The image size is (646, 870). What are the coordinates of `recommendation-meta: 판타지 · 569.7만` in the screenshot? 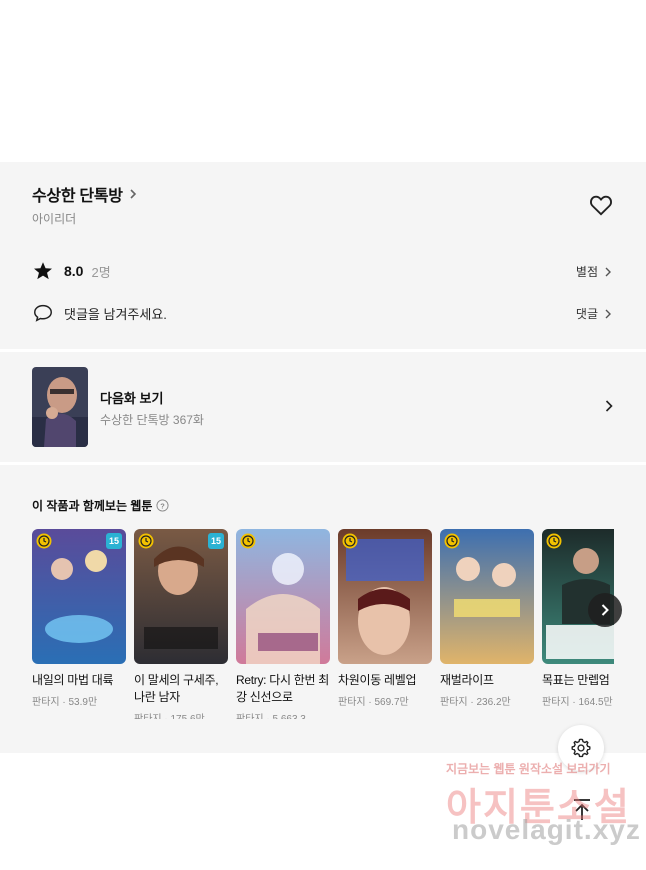 It's located at (373, 702).